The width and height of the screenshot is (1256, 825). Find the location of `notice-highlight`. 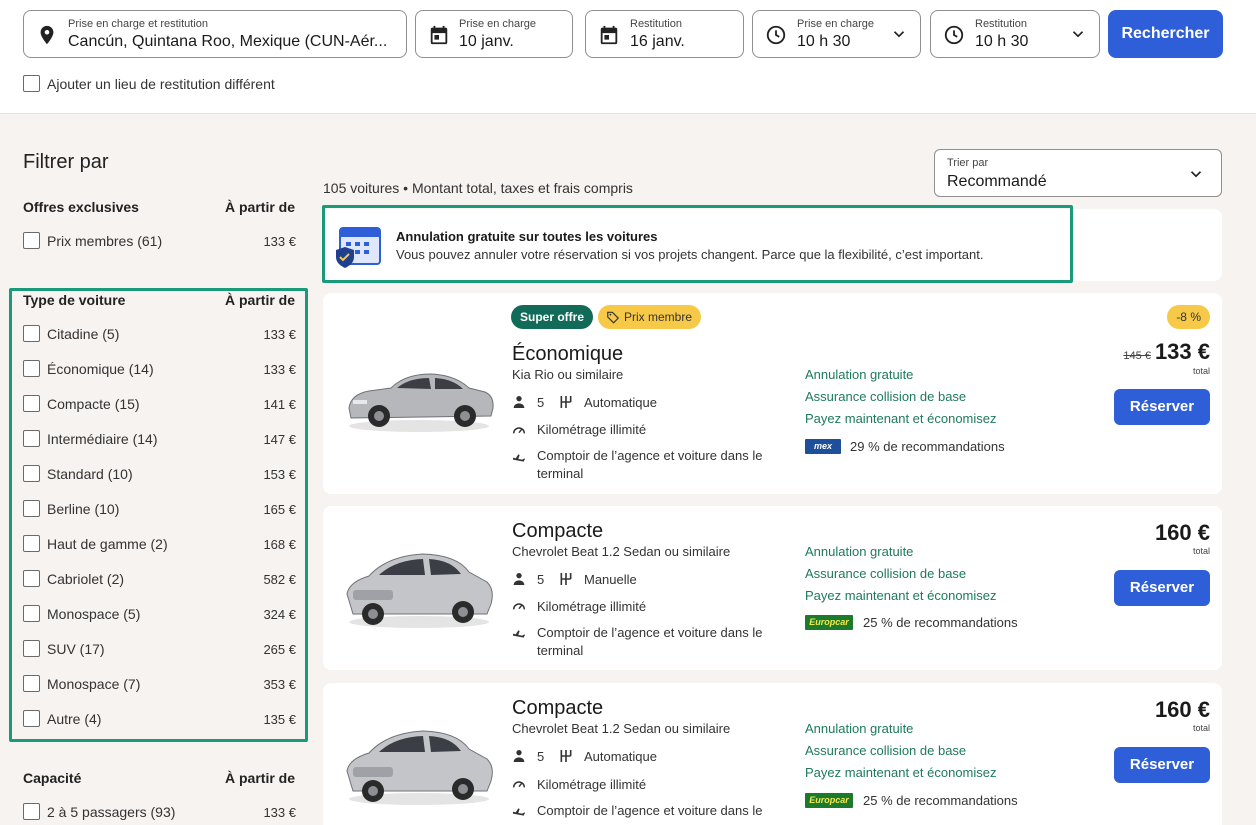

notice-highlight is located at coordinates (697, 244).